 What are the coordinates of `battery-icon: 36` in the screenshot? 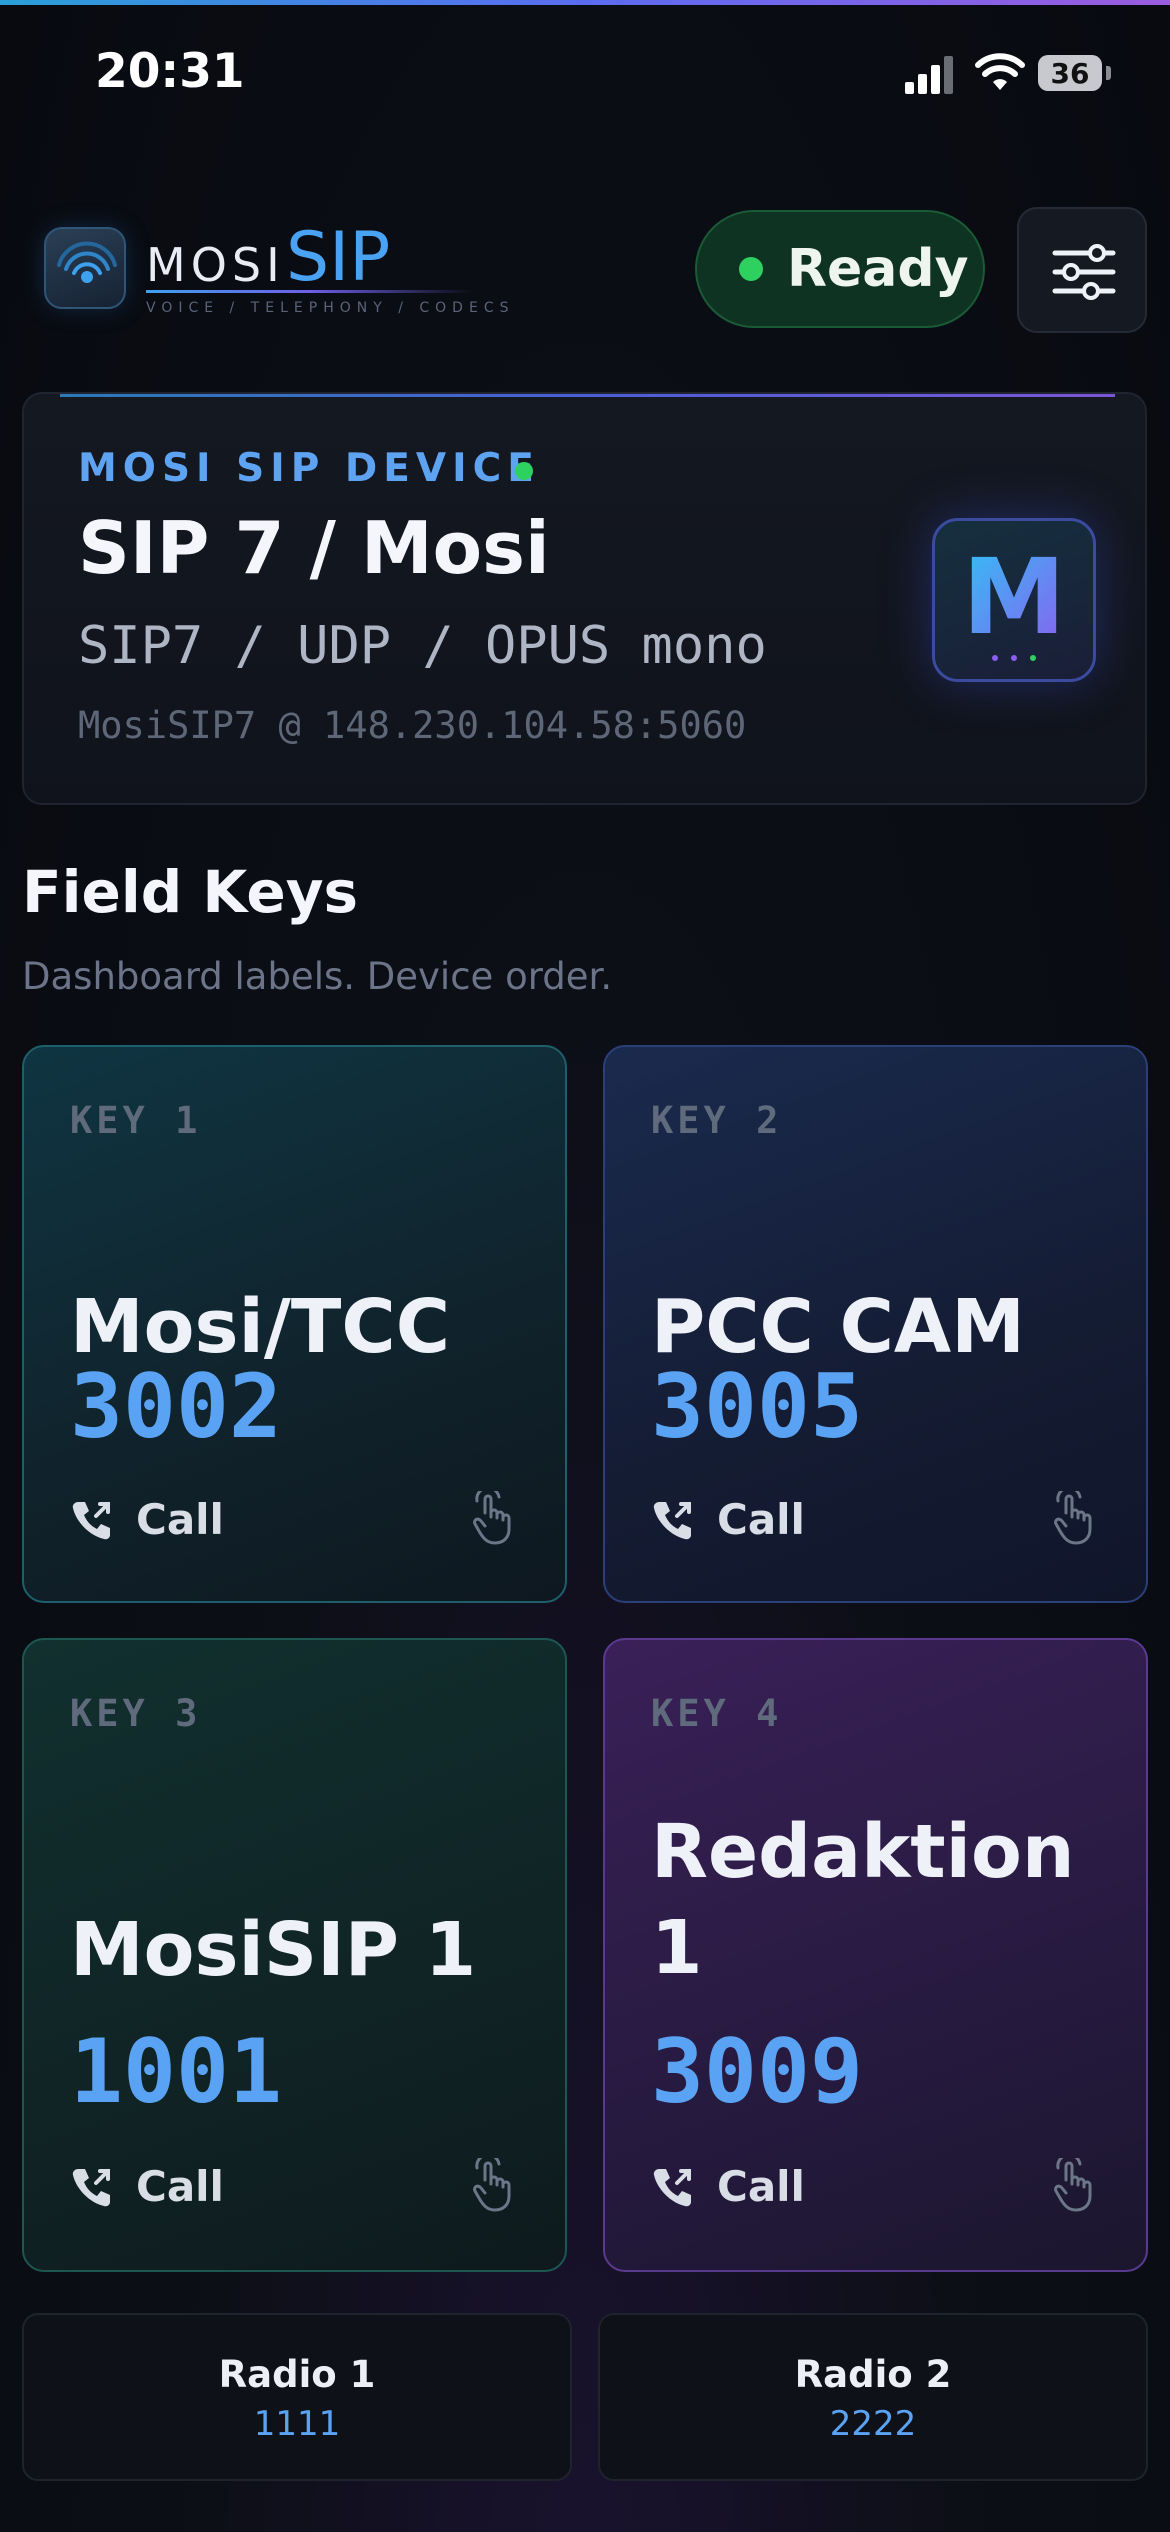 It's located at (1070, 73).